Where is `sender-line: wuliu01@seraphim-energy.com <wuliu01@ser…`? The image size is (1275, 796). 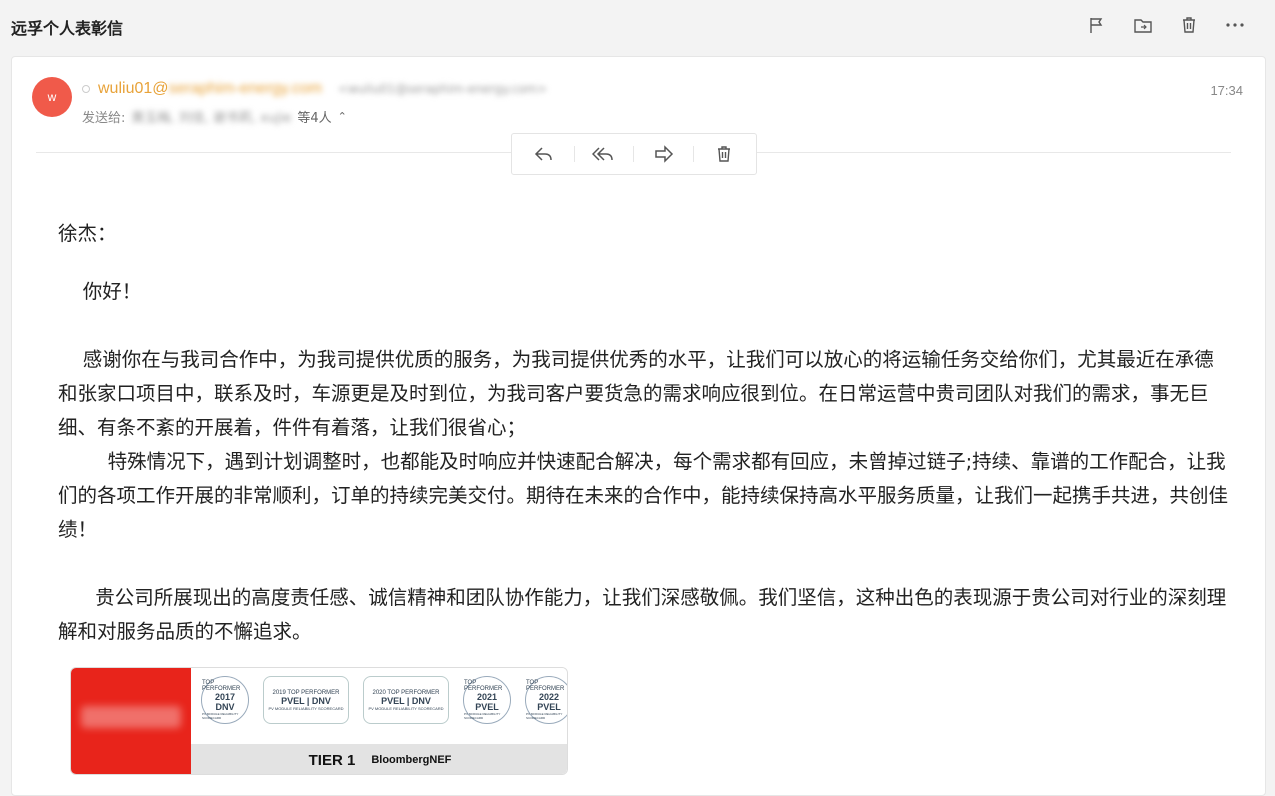
sender-line: wuliu01@seraphim-energy.com <wuliu01@ser… is located at coordinates (314, 88).